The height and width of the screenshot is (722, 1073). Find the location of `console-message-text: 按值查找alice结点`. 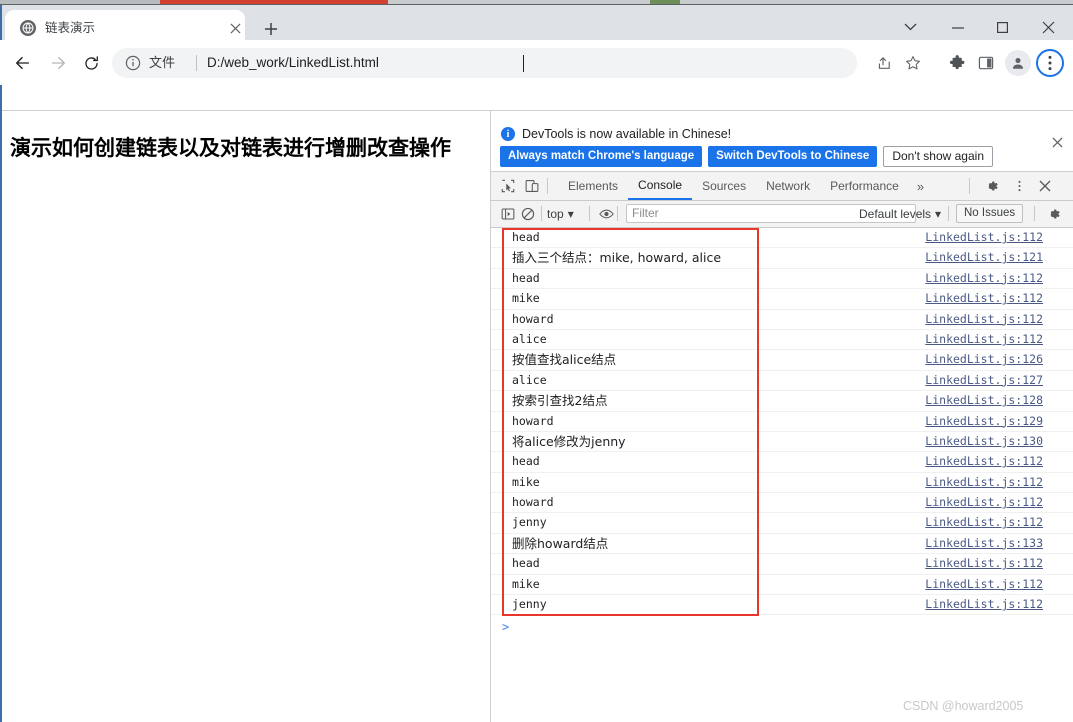

console-message-text: 按值查找alice结点 is located at coordinates (564, 360).